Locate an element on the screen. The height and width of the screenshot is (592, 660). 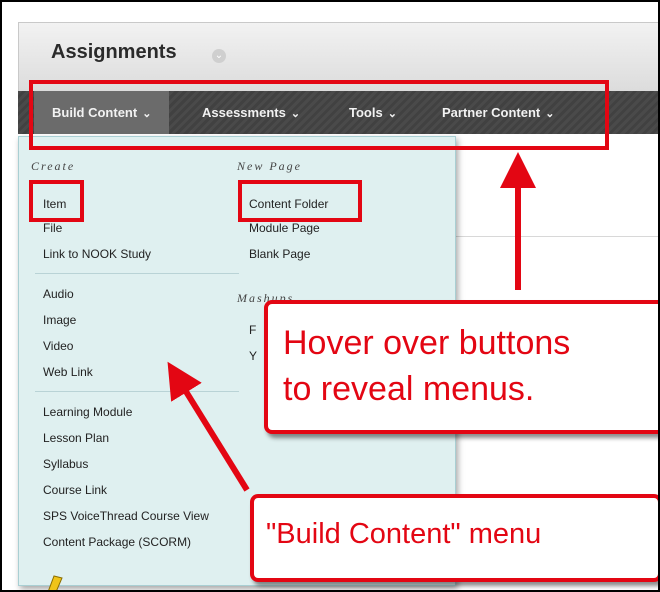
hover-callout-line1: Hover over buttons is located at coordinates (427, 343).